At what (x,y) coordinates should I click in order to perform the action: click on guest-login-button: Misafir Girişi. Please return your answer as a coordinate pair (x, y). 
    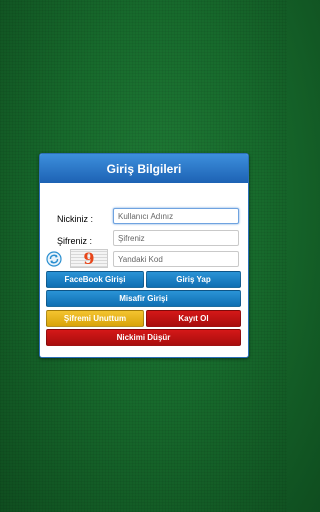
    Looking at the image, I should click on (143, 298).